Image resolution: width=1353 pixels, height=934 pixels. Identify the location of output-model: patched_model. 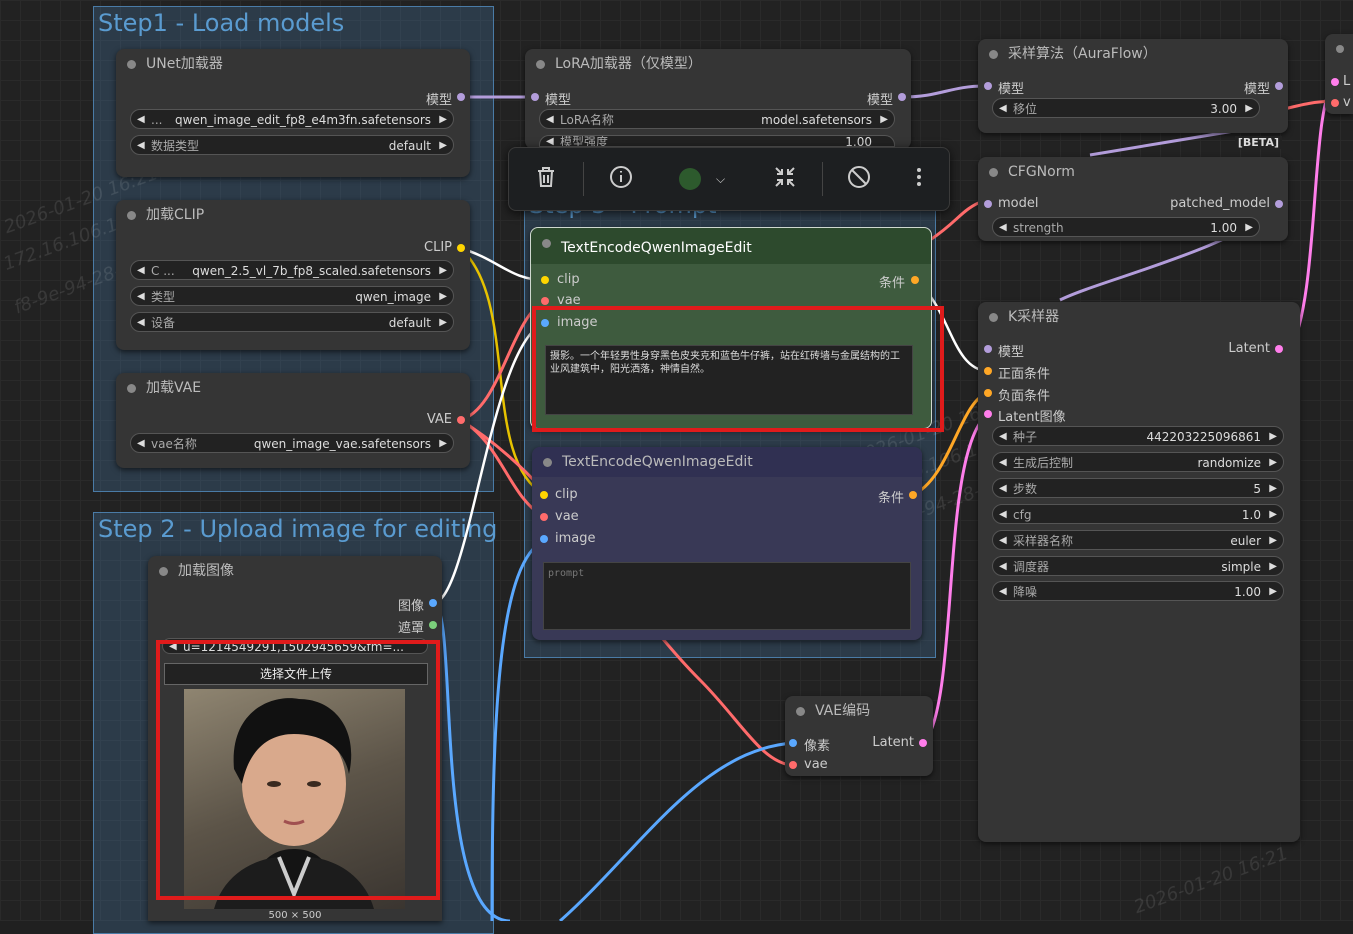
(1220, 203).